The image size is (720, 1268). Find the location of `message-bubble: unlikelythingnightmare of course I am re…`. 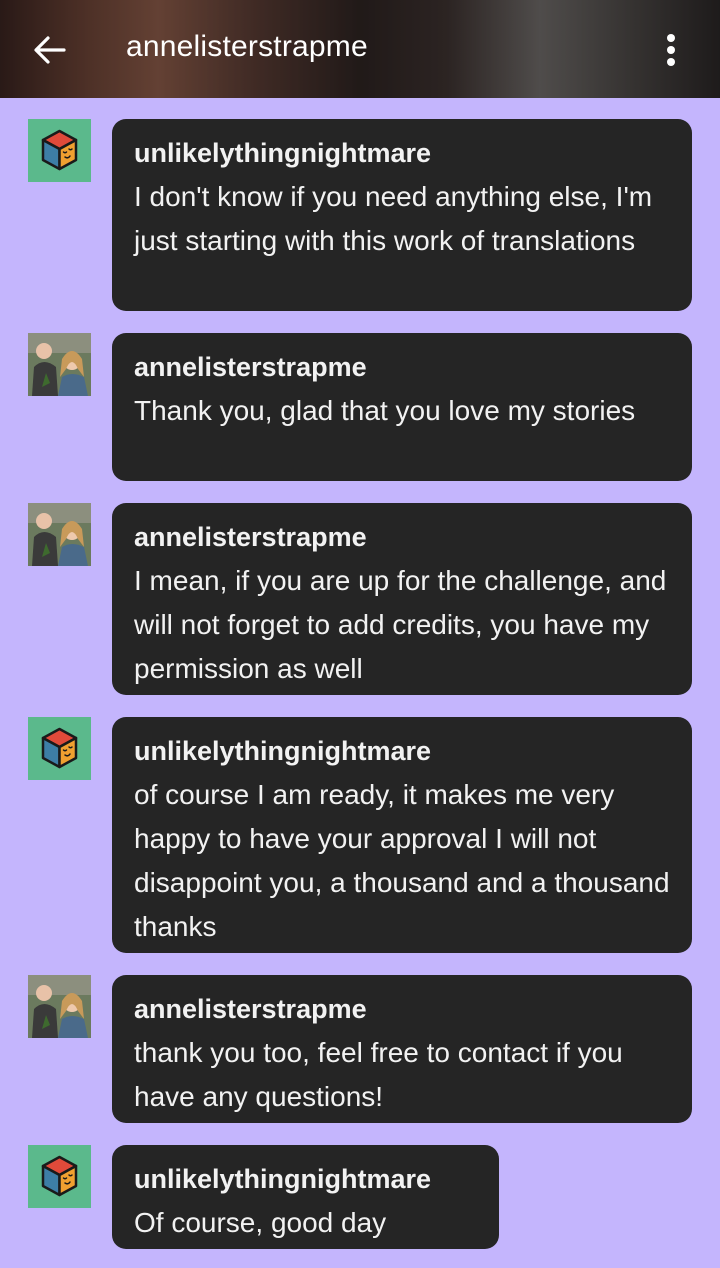

message-bubble: unlikelythingnightmare of course I am re… is located at coordinates (402, 835).